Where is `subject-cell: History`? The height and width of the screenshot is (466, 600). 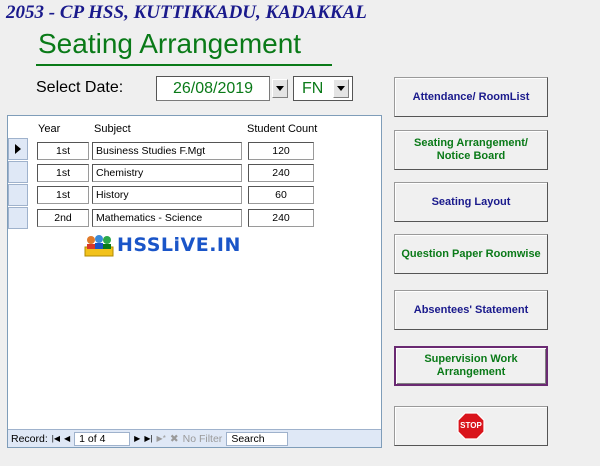
subject-cell: History is located at coordinates (167, 195).